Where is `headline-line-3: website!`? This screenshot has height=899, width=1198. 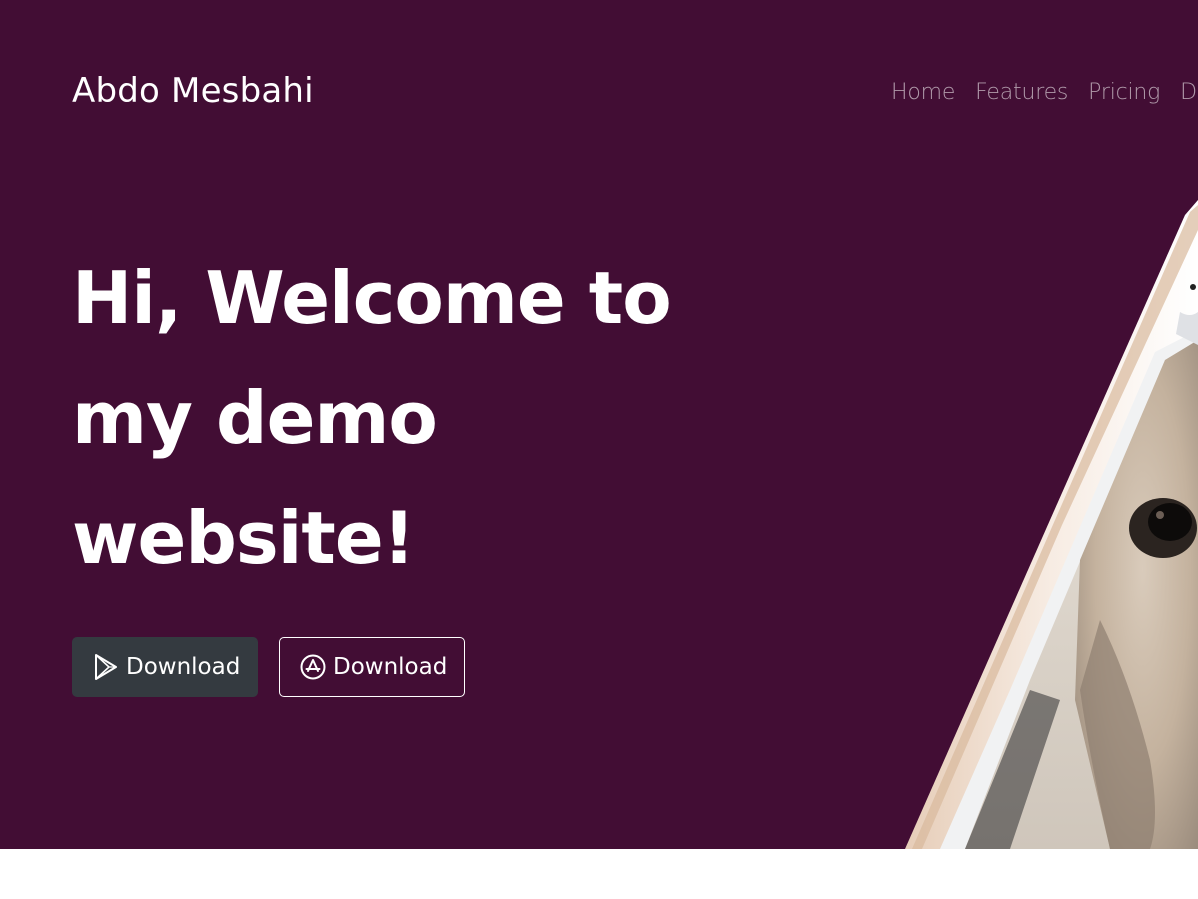 headline-line-3: website! is located at coordinates (244, 538).